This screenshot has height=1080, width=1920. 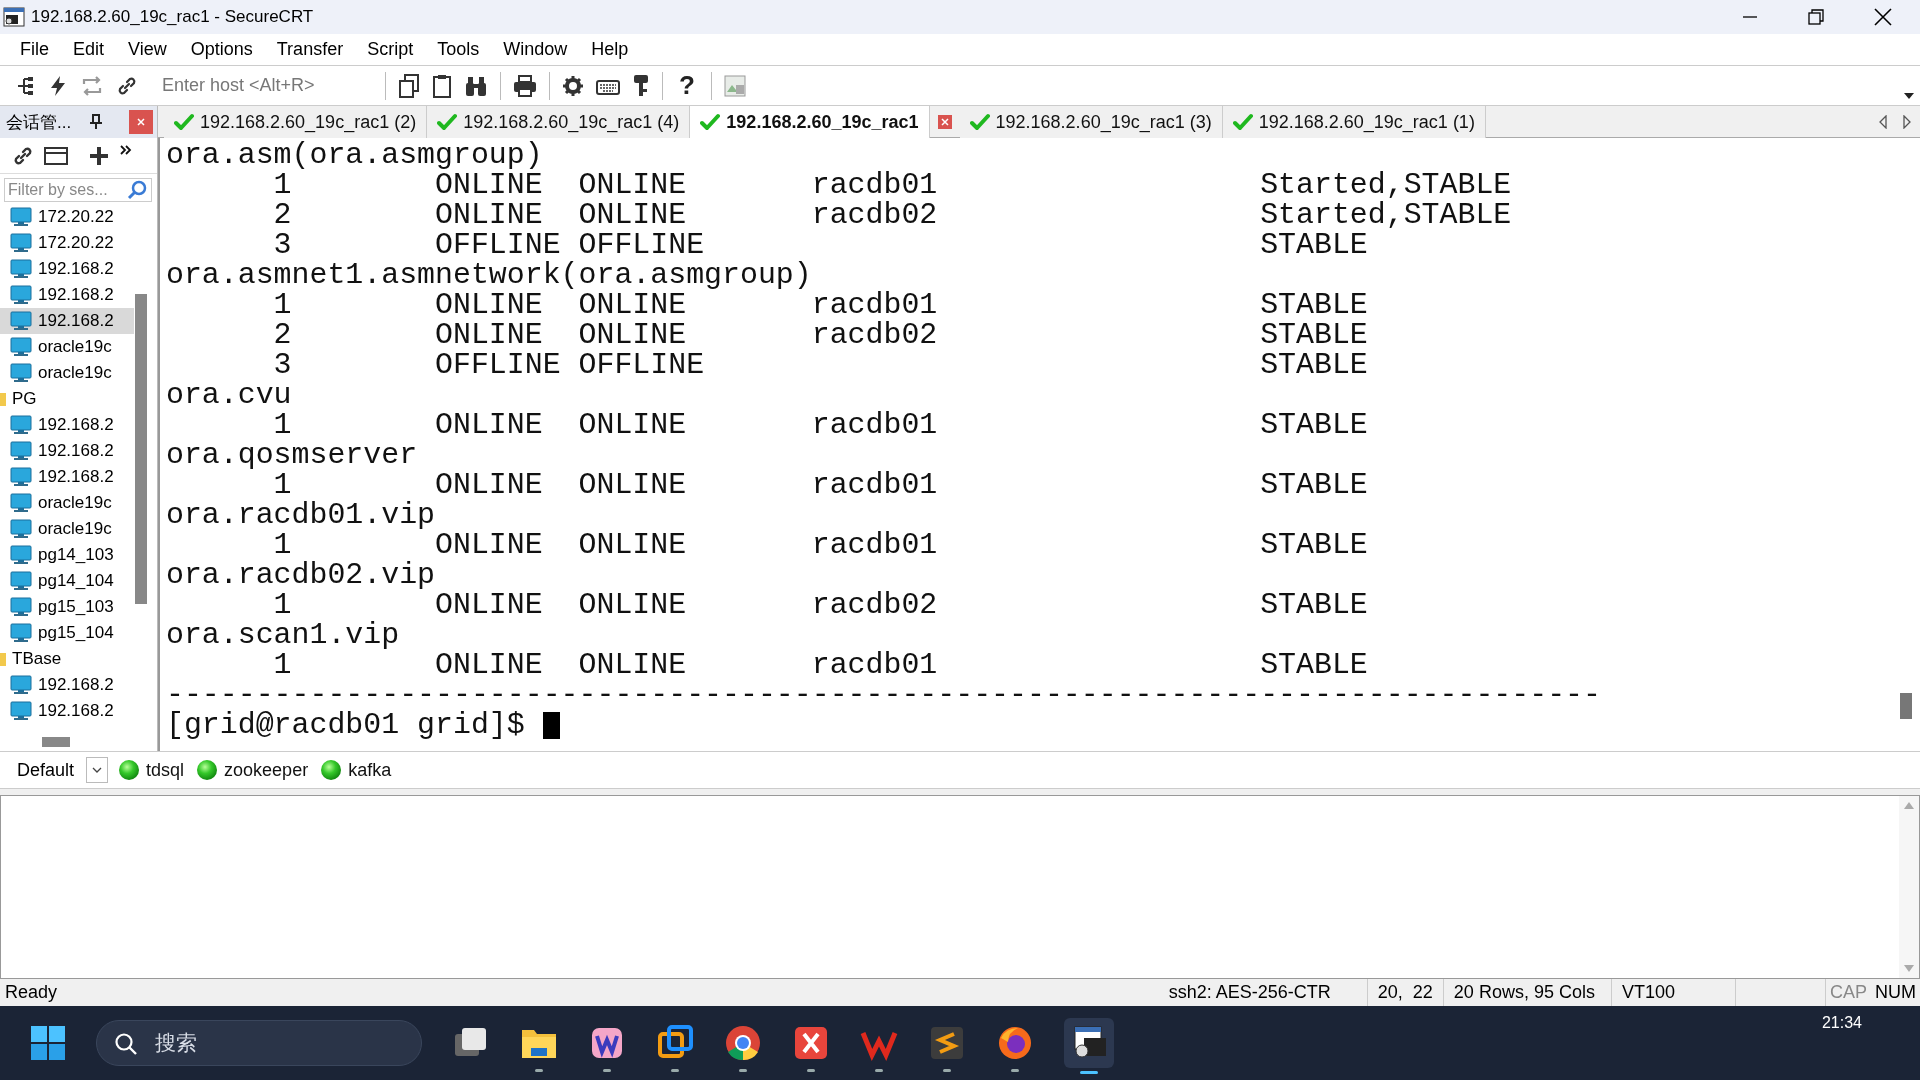 What do you see at coordinates (292, 455) in the screenshot?
I see `terminal-line: ora.qosmserver` at bounding box center [292, 455].